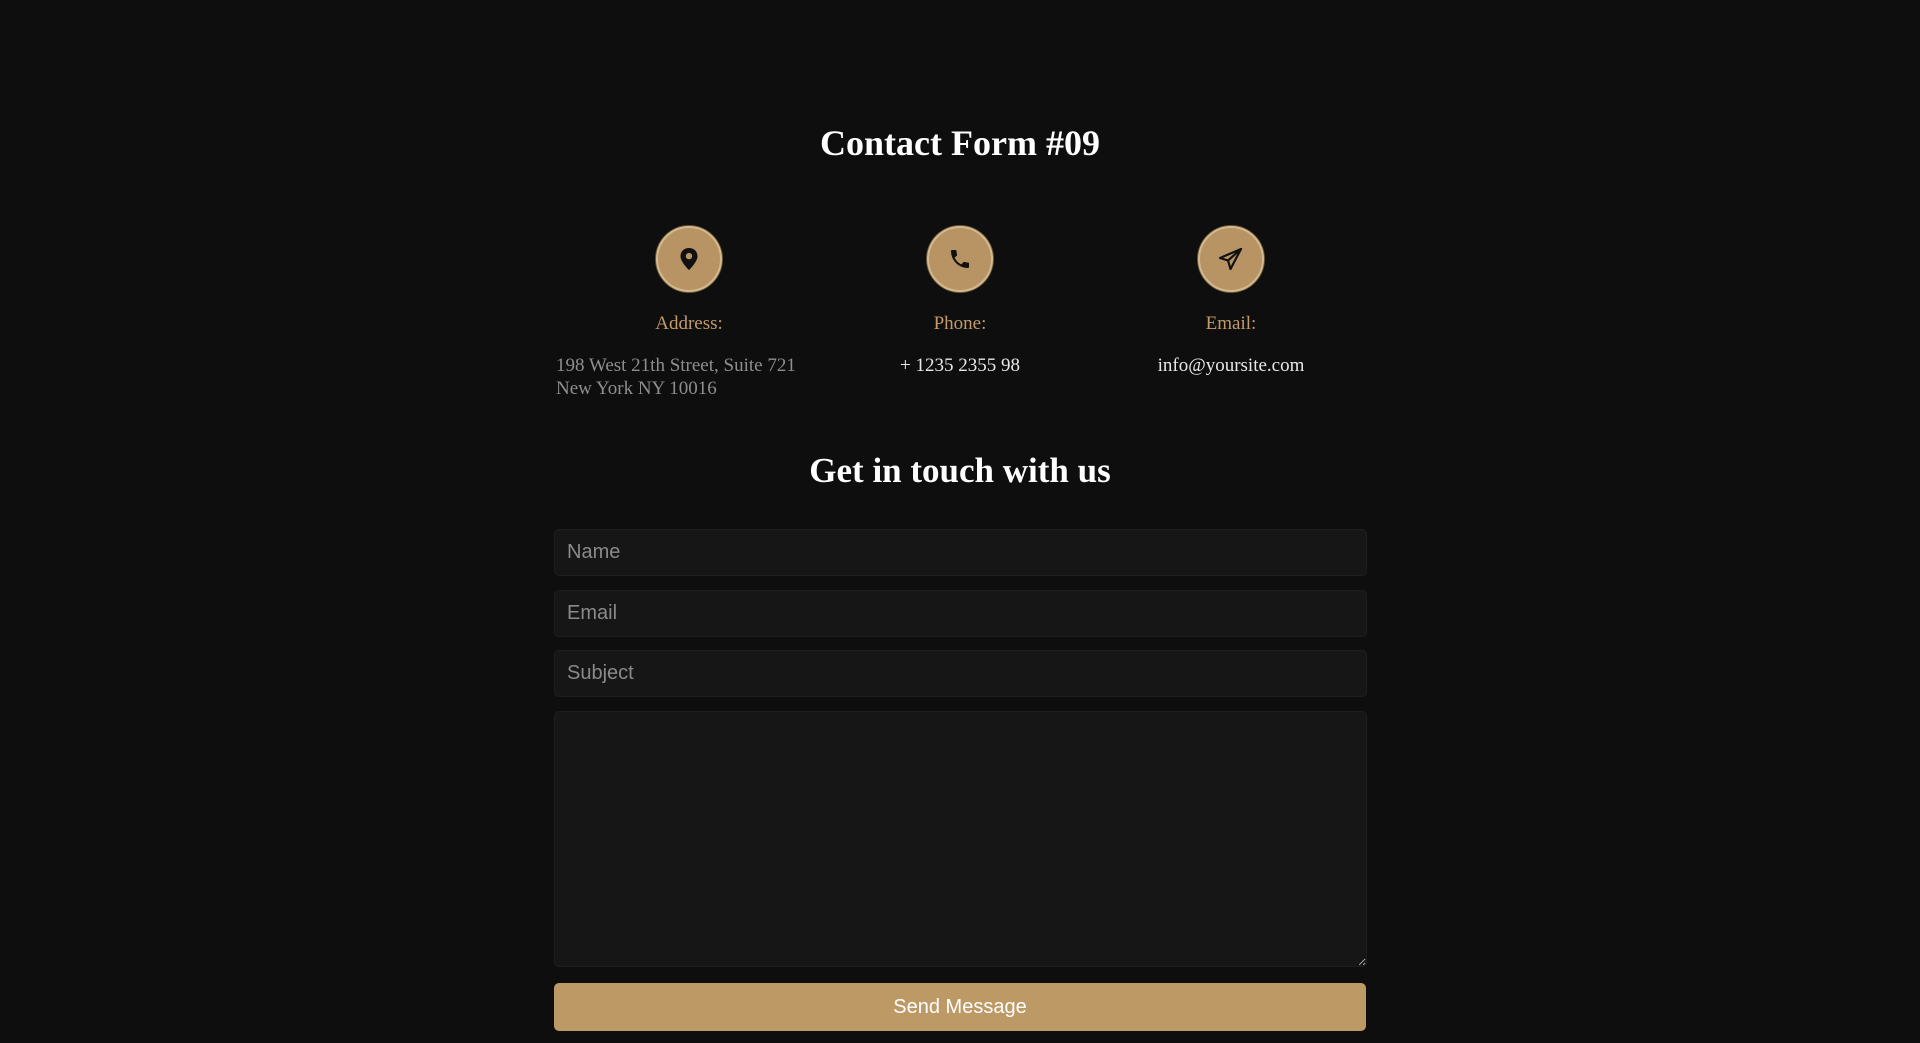 Image resolution: width=1920 pixels, height=1043 pixels. Describe the element at coordinates (960, 365) in the screenshot. I see `phone-value: + 1235 2355 98` at that location.